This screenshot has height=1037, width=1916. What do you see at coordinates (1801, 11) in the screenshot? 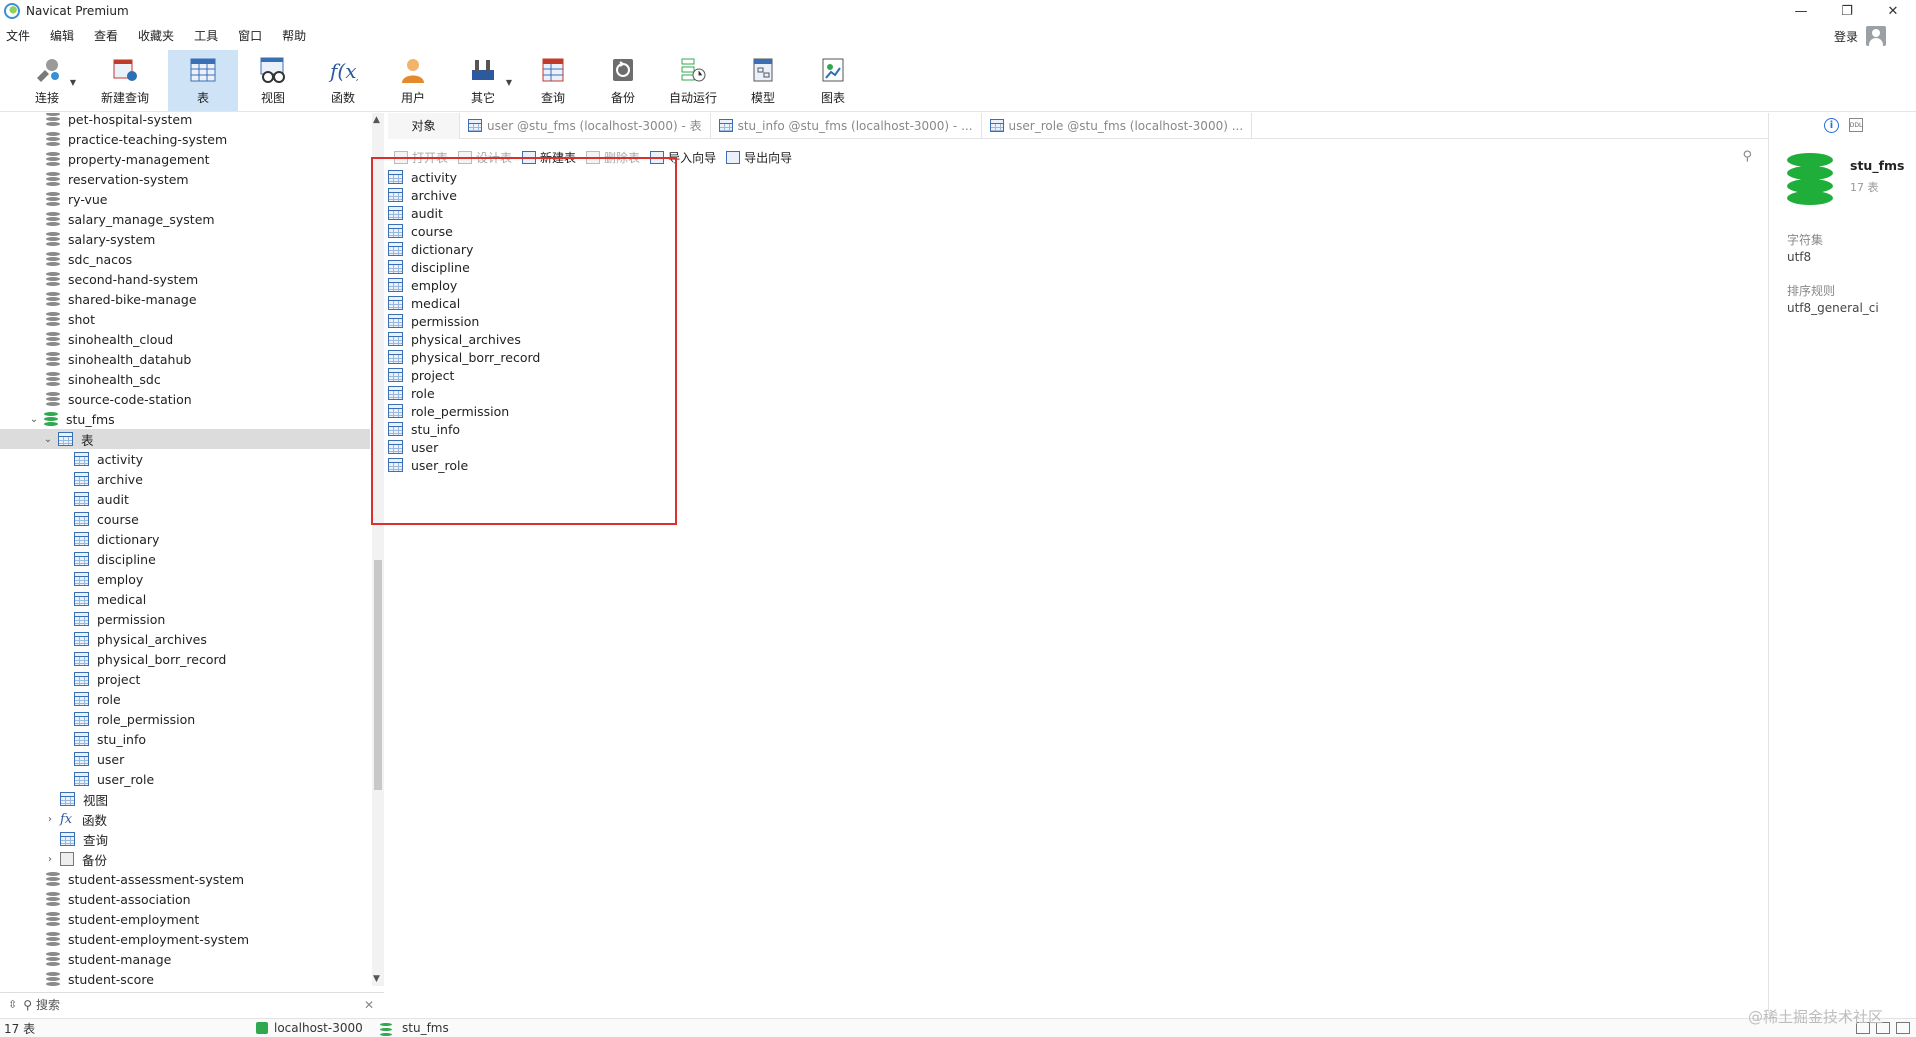
I see `minimize-button: —` at bounding box center [1801, 11].